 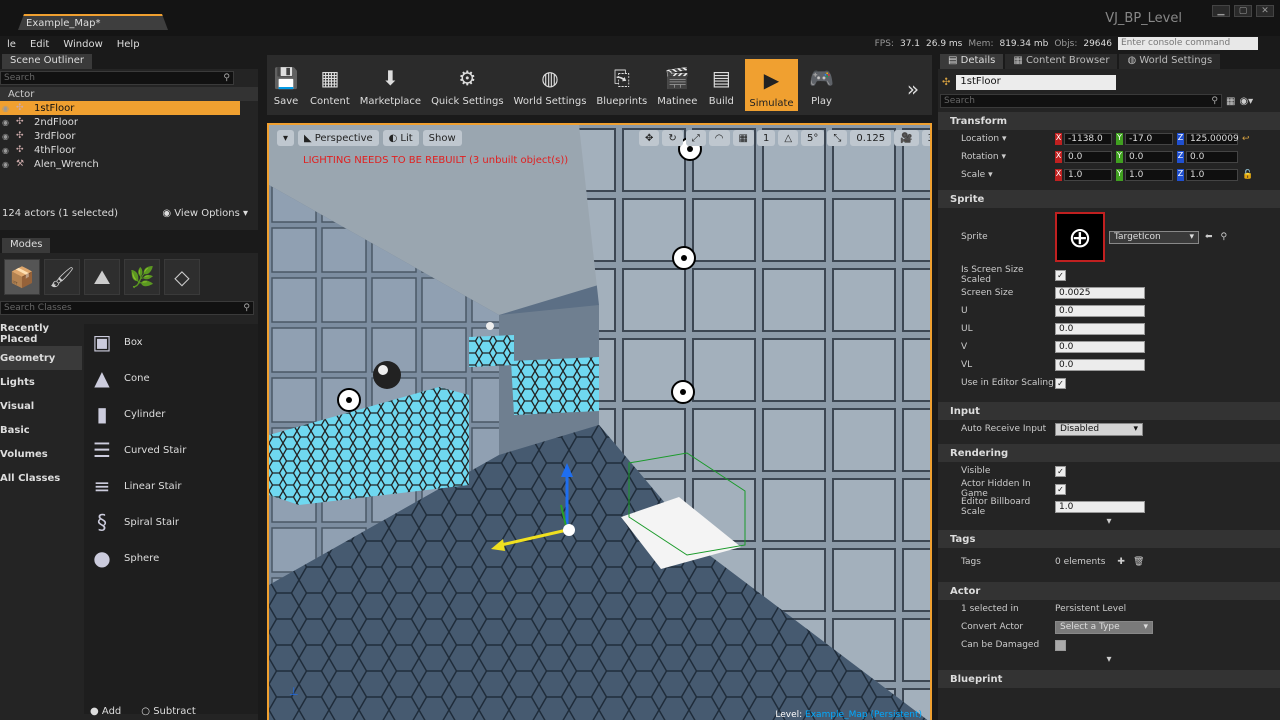 I want to click on section-actor: Actor, so click(x=1109, y=591).